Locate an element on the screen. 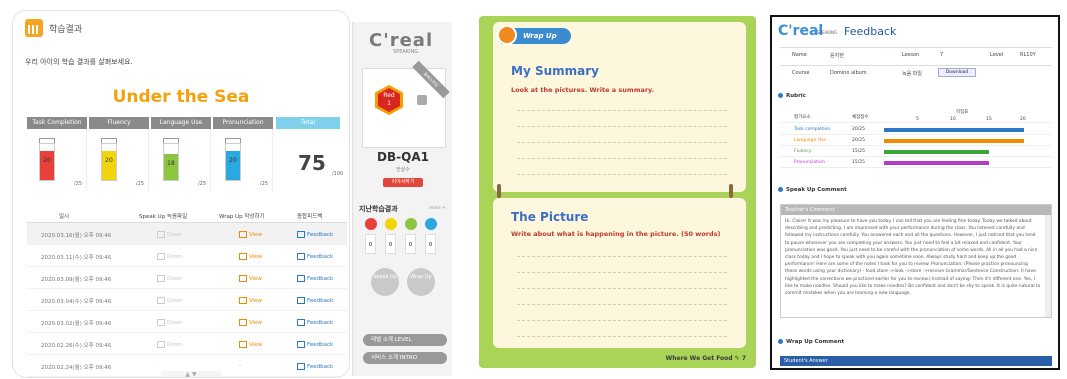 The image size is (1067, 379). binder-ring is located at coordinates (499, 191).